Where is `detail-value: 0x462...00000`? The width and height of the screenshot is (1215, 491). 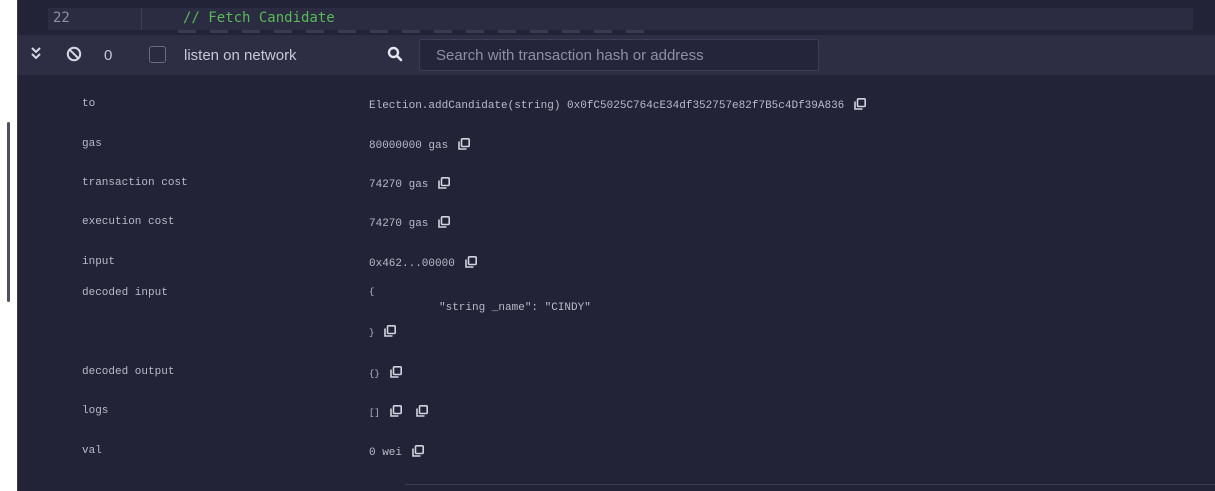 detail-value: 0x462...00000 is located at coordinates (423, 263).